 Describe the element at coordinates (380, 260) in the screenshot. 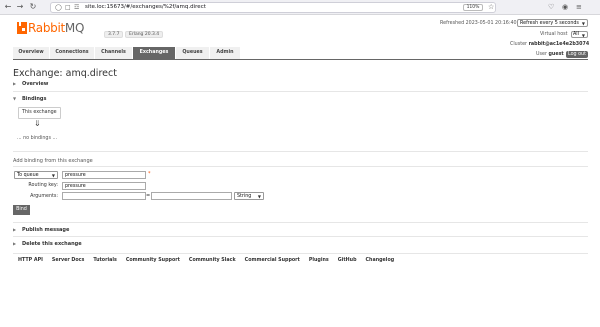

I see `footer-link-changelog: Changelog` at that location.